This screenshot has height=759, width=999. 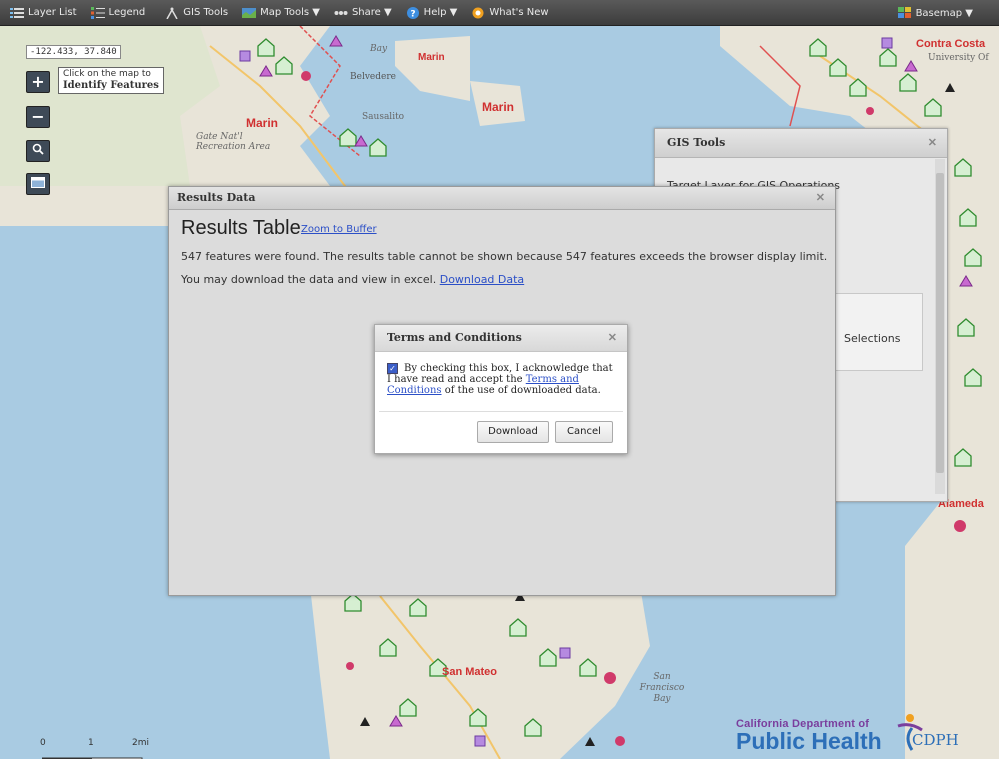 I want to click on layer-list-icon, so click(x=17, y=12).